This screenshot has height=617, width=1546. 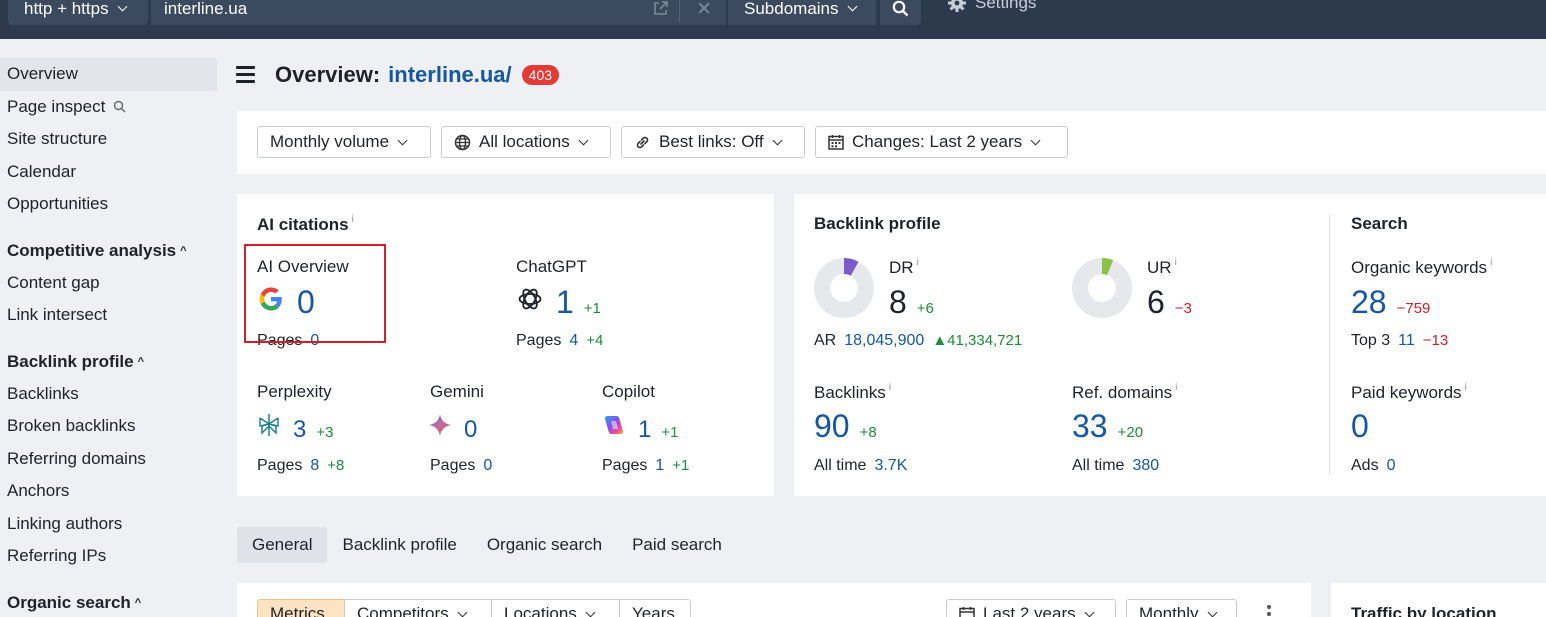 I want to click on period-select: Last 2 years, so click(x=1031, y=608).